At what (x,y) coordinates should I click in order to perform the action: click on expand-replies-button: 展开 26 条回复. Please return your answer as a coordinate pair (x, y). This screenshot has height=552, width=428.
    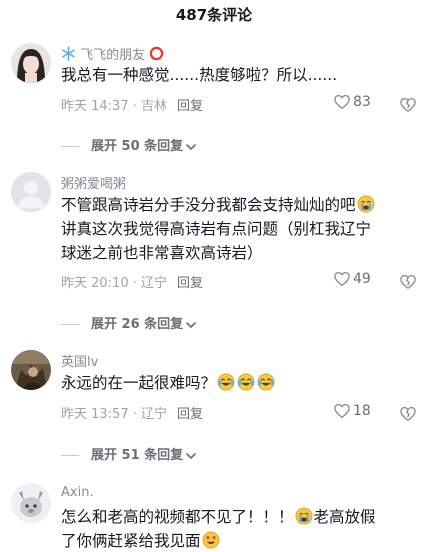
    Looking at the image, I should click on (129, 322).